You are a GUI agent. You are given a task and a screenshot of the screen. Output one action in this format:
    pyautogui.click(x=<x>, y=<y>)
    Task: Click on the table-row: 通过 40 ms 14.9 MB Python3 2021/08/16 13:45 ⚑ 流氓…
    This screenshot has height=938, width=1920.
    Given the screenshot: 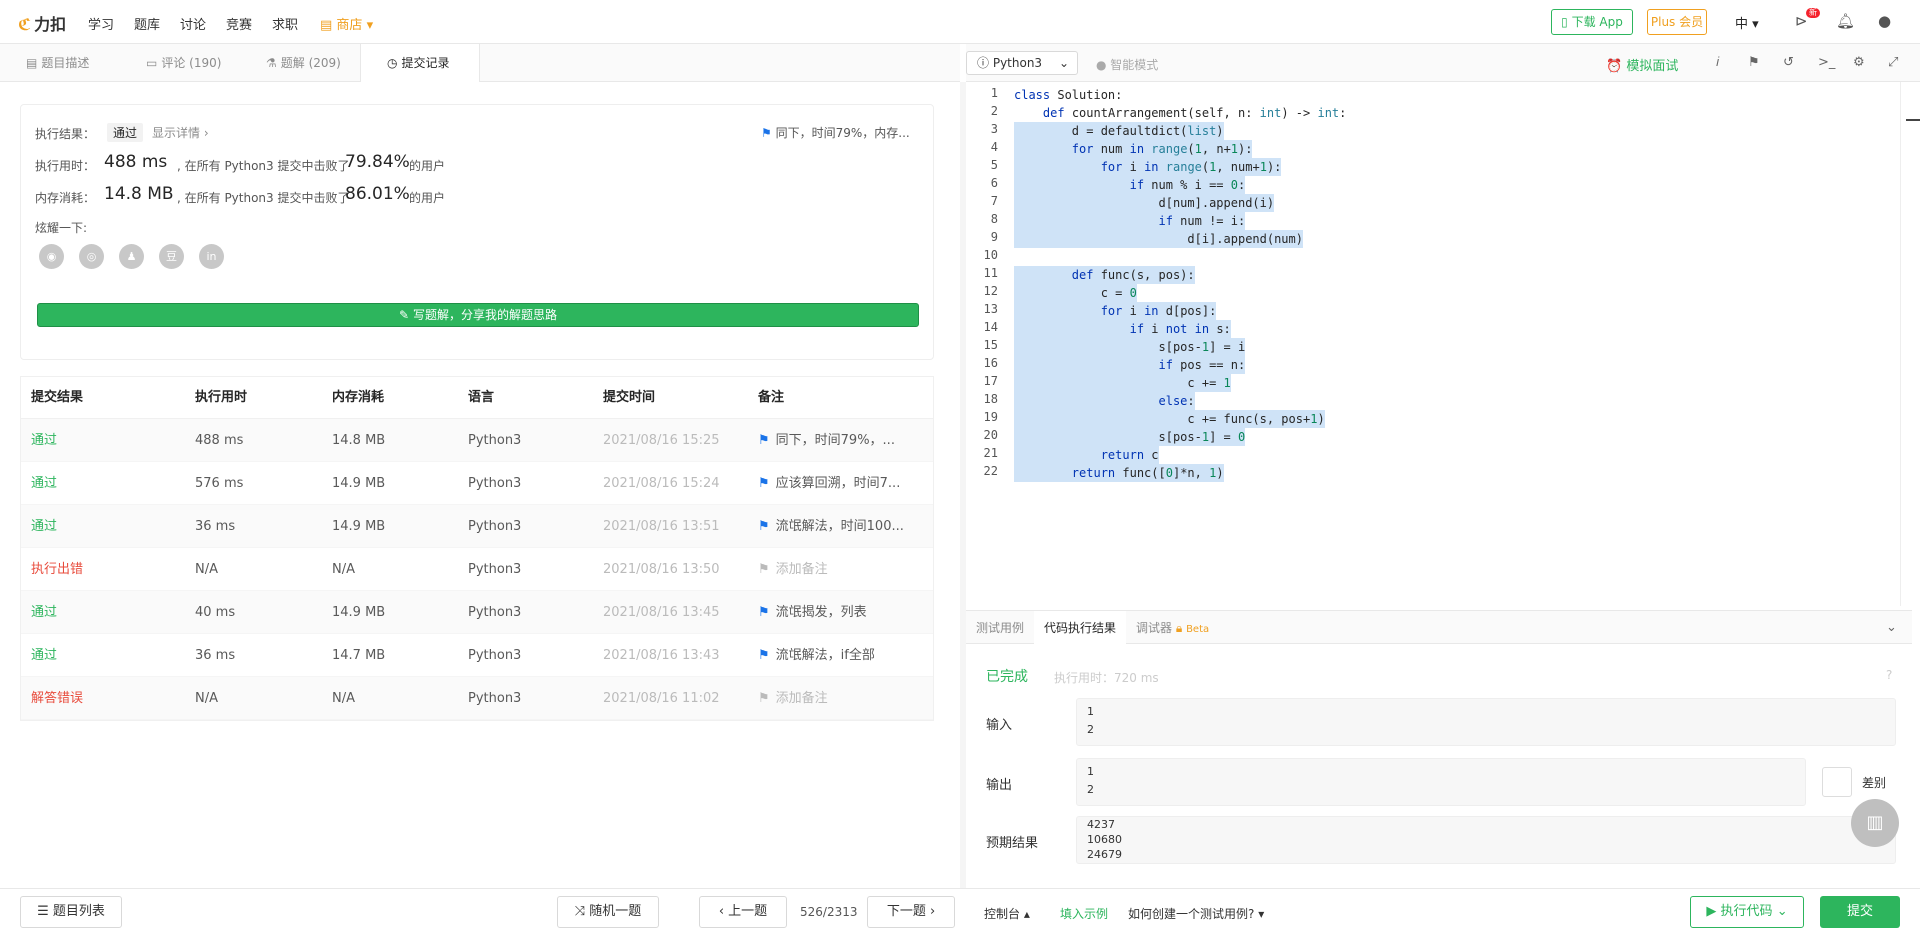 What is the action you would take?
    pyautogui.click(x=477, y=612)
    